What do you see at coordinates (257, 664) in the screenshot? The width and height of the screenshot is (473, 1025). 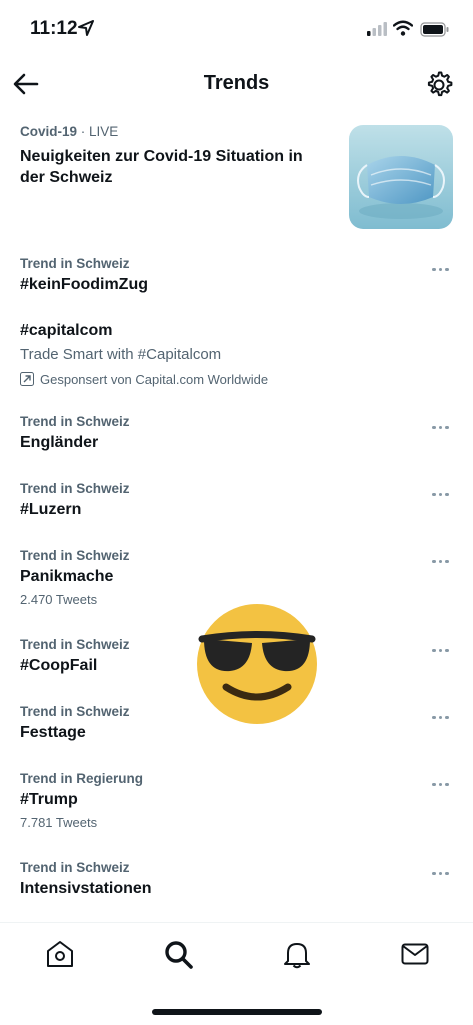 I see `sunglasses-emoji-icon` at bounding box center [257, 664].